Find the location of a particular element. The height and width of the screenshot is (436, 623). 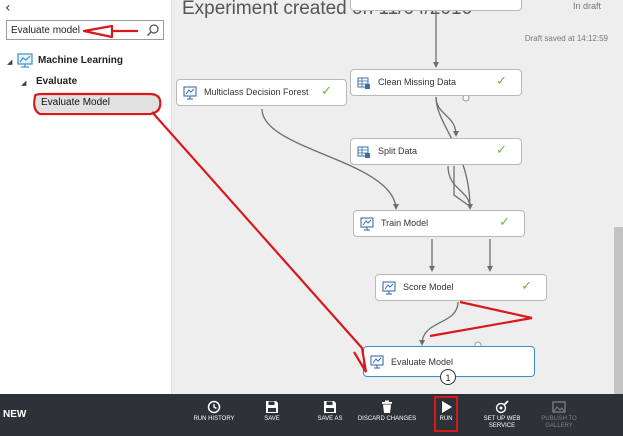

gallery-icon is located at coordinates (559, 407).